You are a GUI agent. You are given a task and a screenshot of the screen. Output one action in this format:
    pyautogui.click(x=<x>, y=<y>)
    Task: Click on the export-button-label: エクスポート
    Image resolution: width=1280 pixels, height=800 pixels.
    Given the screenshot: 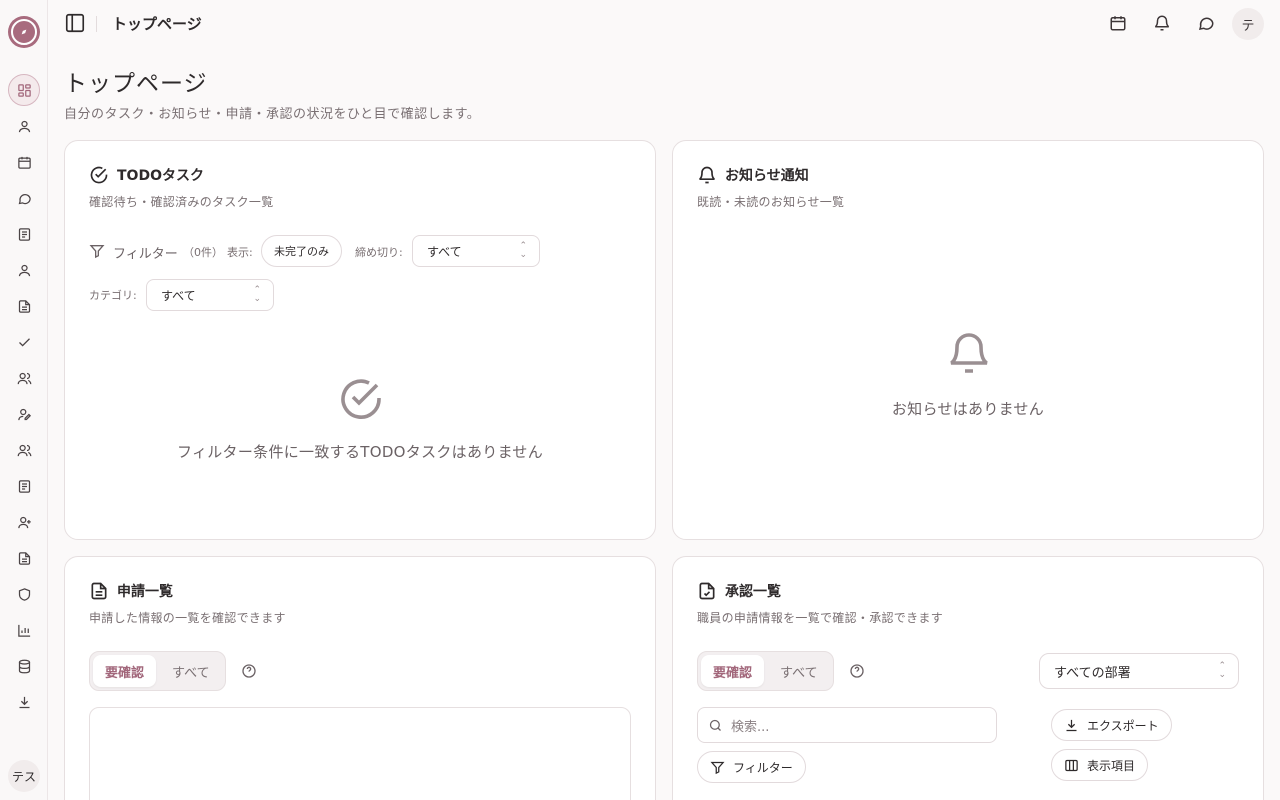 What is the action you would take?
    pyautogui.click(x=1123, y=725)
    